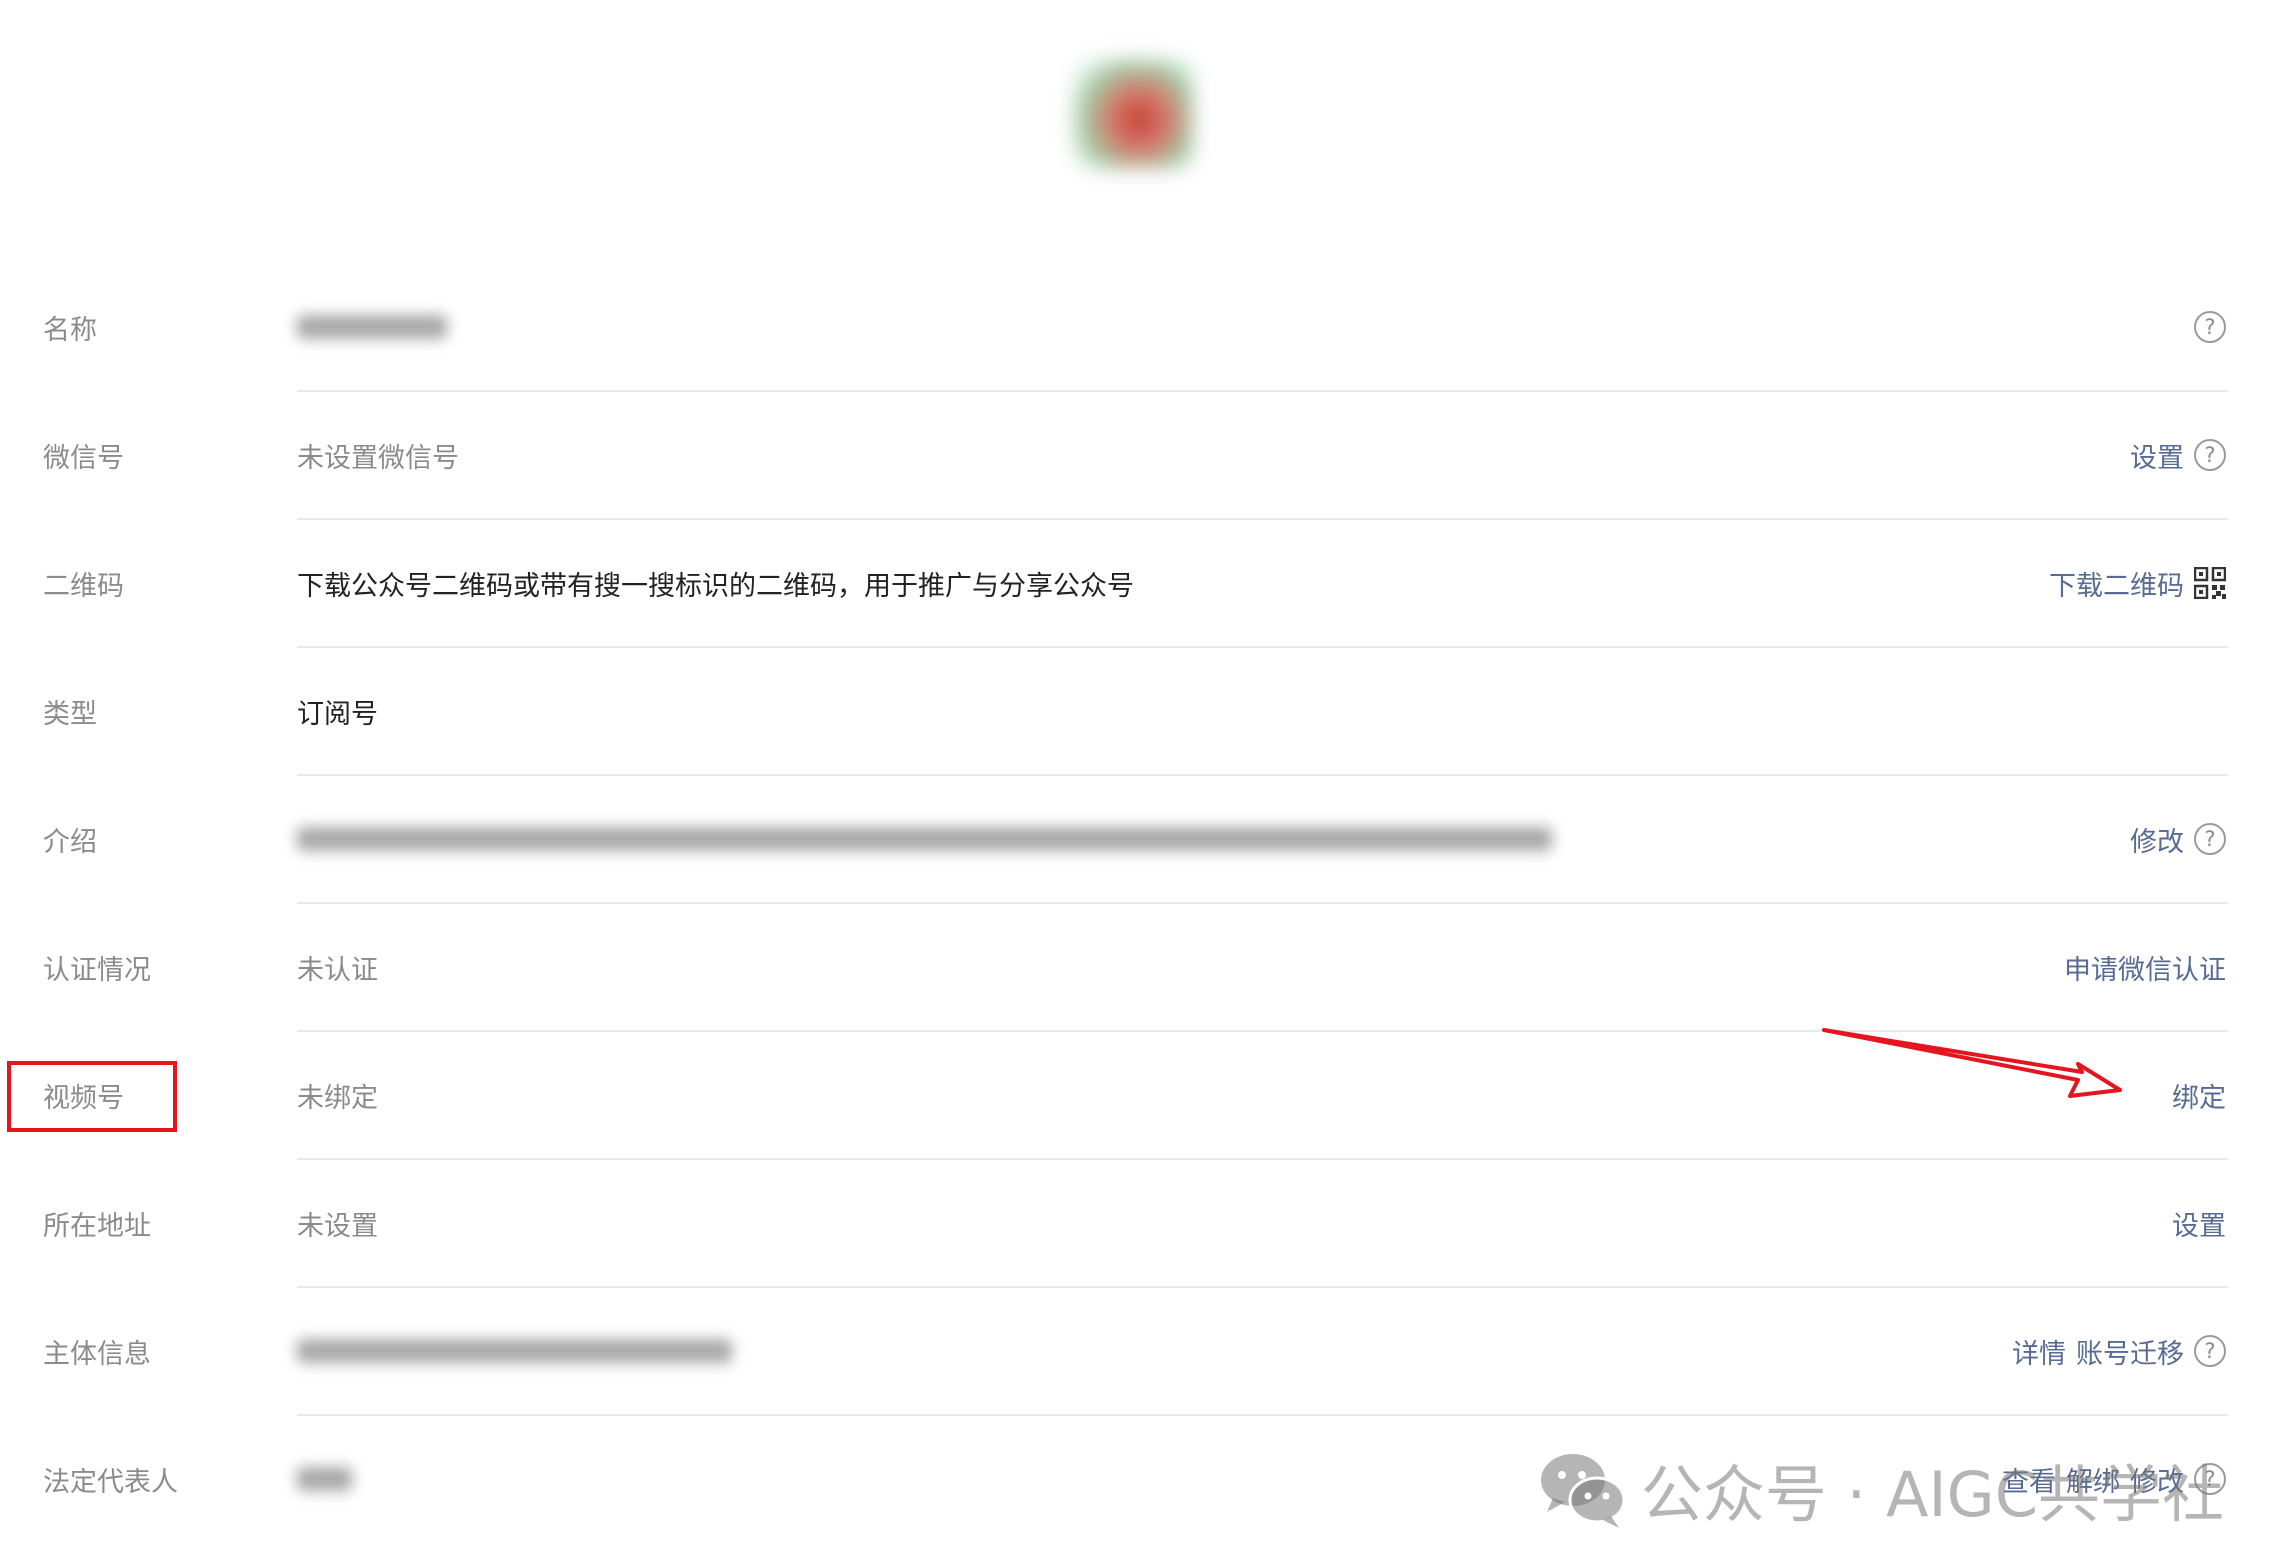 This screenshot has height=1568, width=2272. What do you see at coordinates (715, 586) in the screenshot?
I see `qrcode-description: 下载公众号二维码或带有搜一搜标识的二维码，用于推广与分享公众号` at bounding box center [715, 586].